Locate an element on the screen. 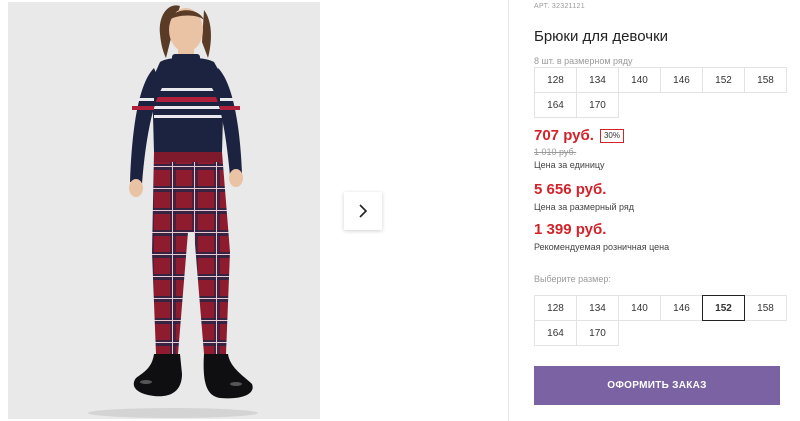 The image size is (800, 421). size-option: 134 is located at coordinates (597, 308).